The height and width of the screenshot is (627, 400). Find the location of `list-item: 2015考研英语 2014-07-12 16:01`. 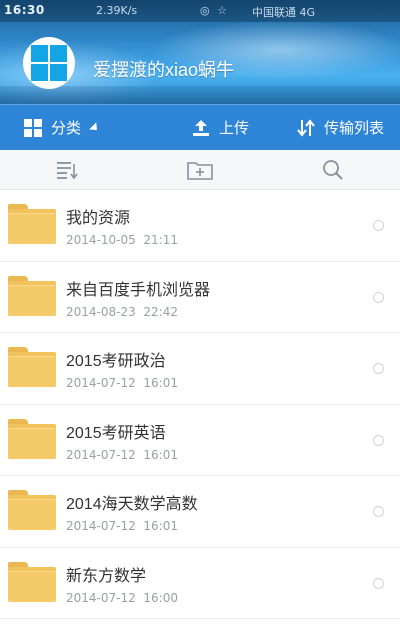

list-item: 2015考研英语 2014-07-12 16:01 is located at coordinates (200, 440).